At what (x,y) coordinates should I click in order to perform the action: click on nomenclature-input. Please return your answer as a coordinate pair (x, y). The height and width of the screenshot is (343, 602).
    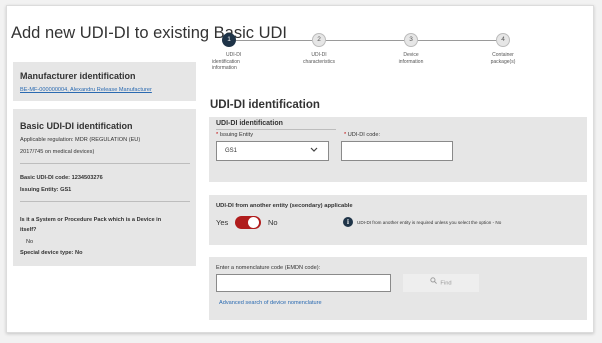
    Looking at the image, I should click on (303, 283).